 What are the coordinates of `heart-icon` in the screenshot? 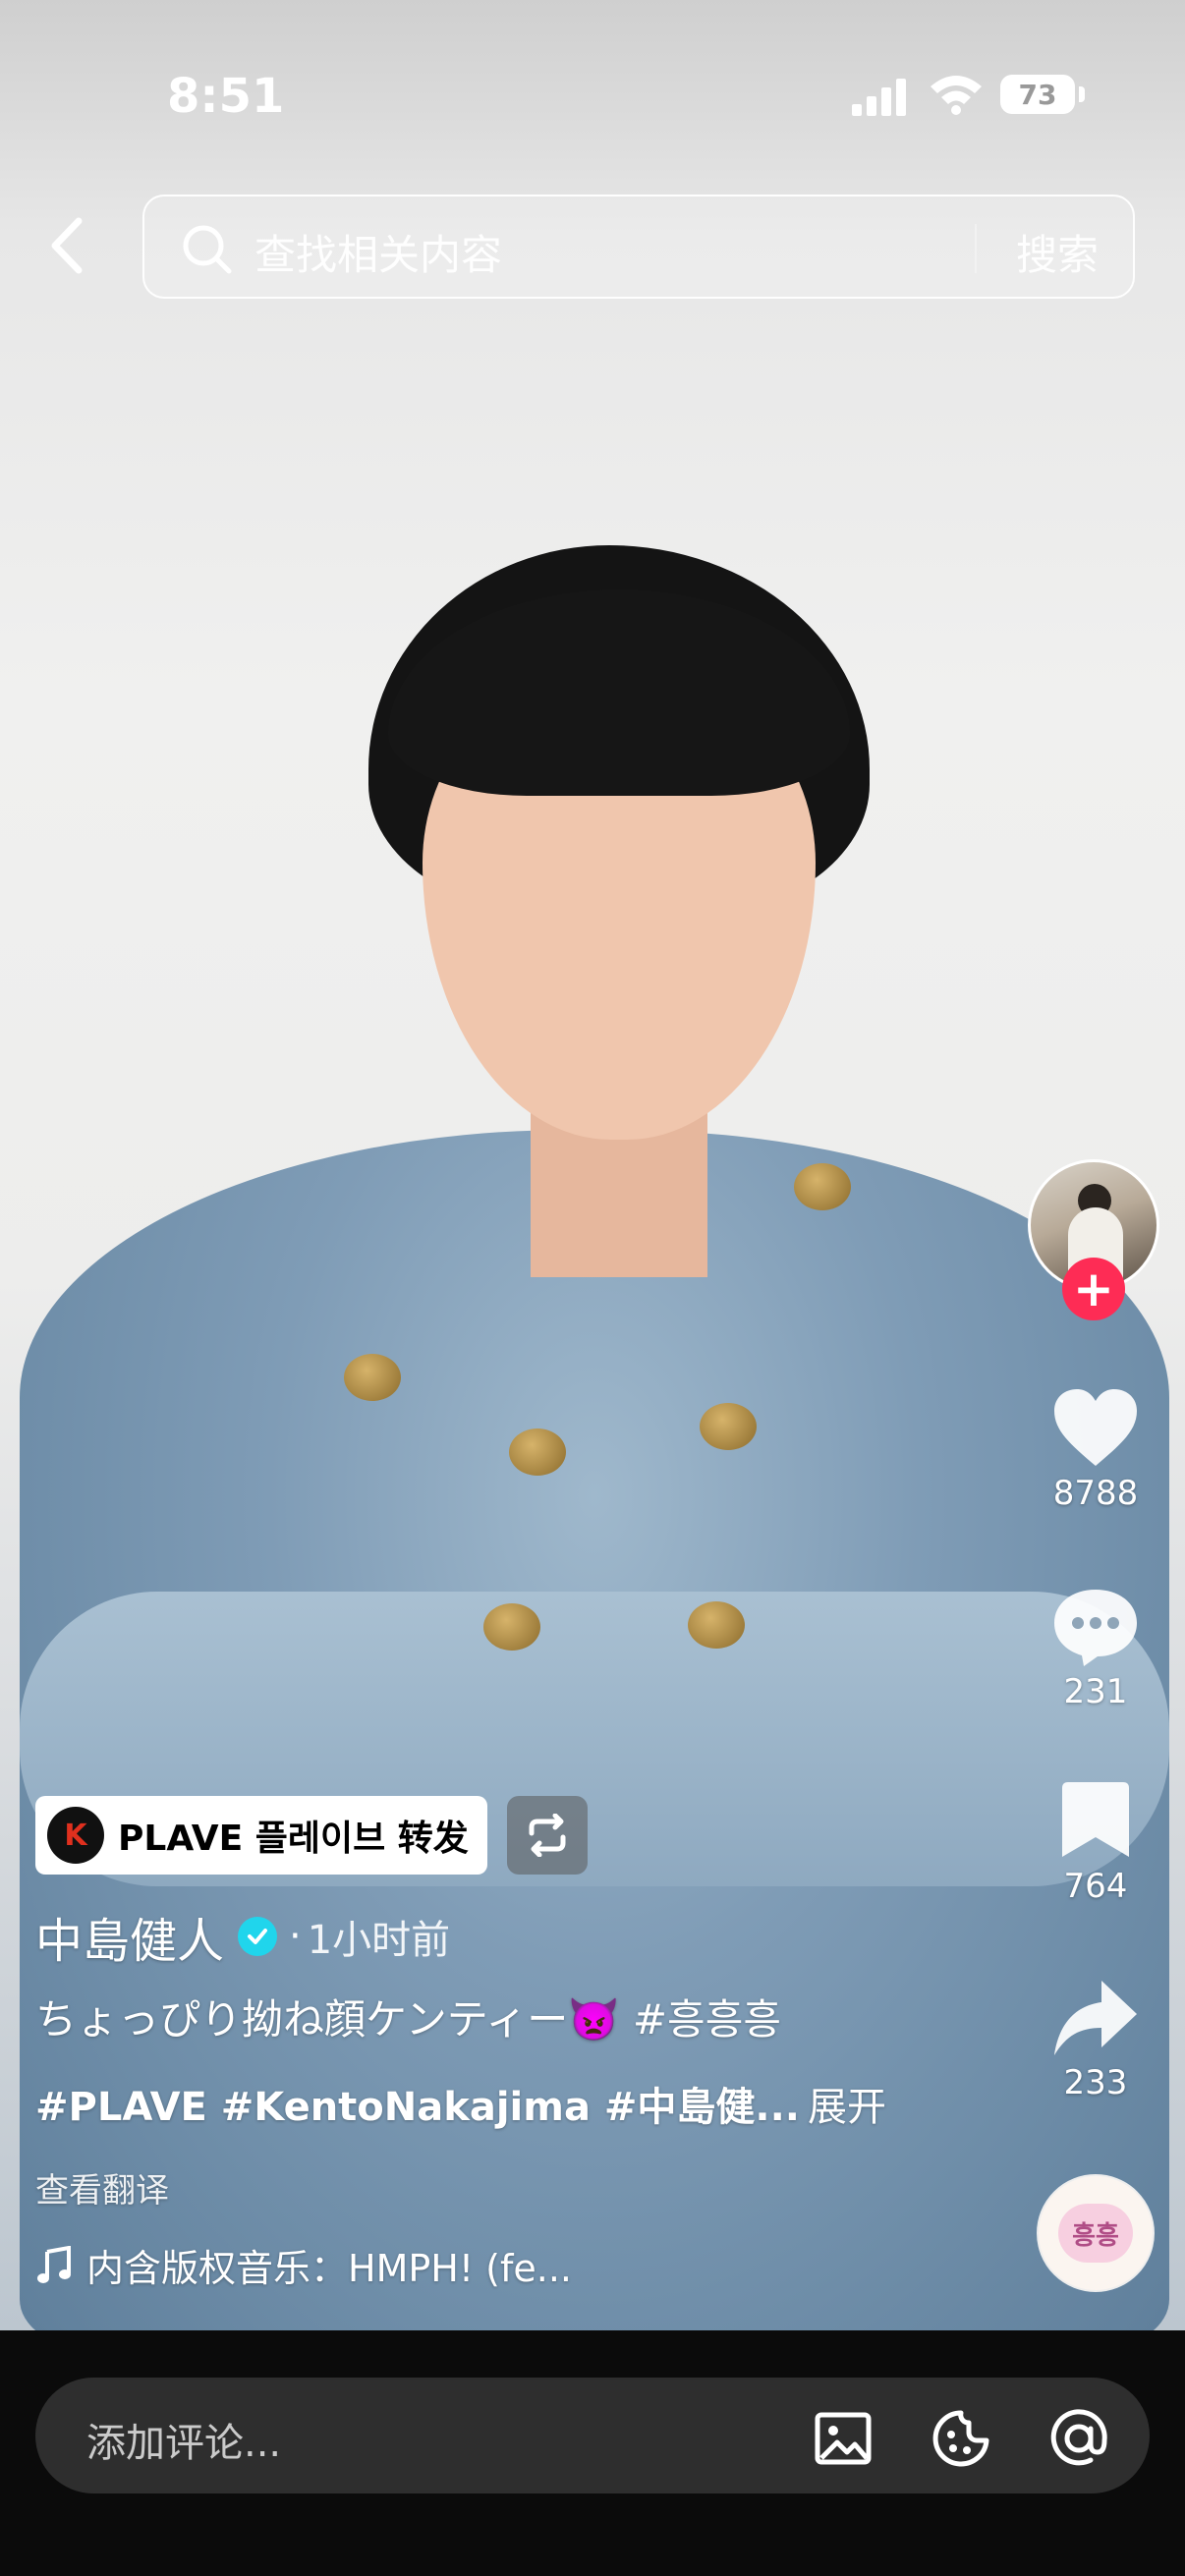 It's located at (1096, 1427).